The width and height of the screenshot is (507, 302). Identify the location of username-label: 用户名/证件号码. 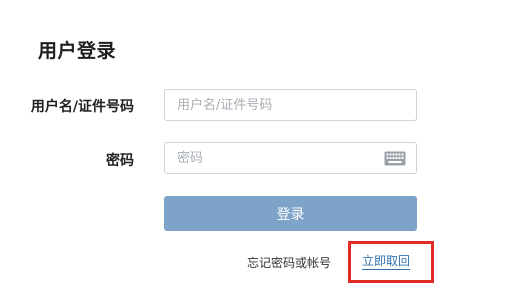
(82, 107).